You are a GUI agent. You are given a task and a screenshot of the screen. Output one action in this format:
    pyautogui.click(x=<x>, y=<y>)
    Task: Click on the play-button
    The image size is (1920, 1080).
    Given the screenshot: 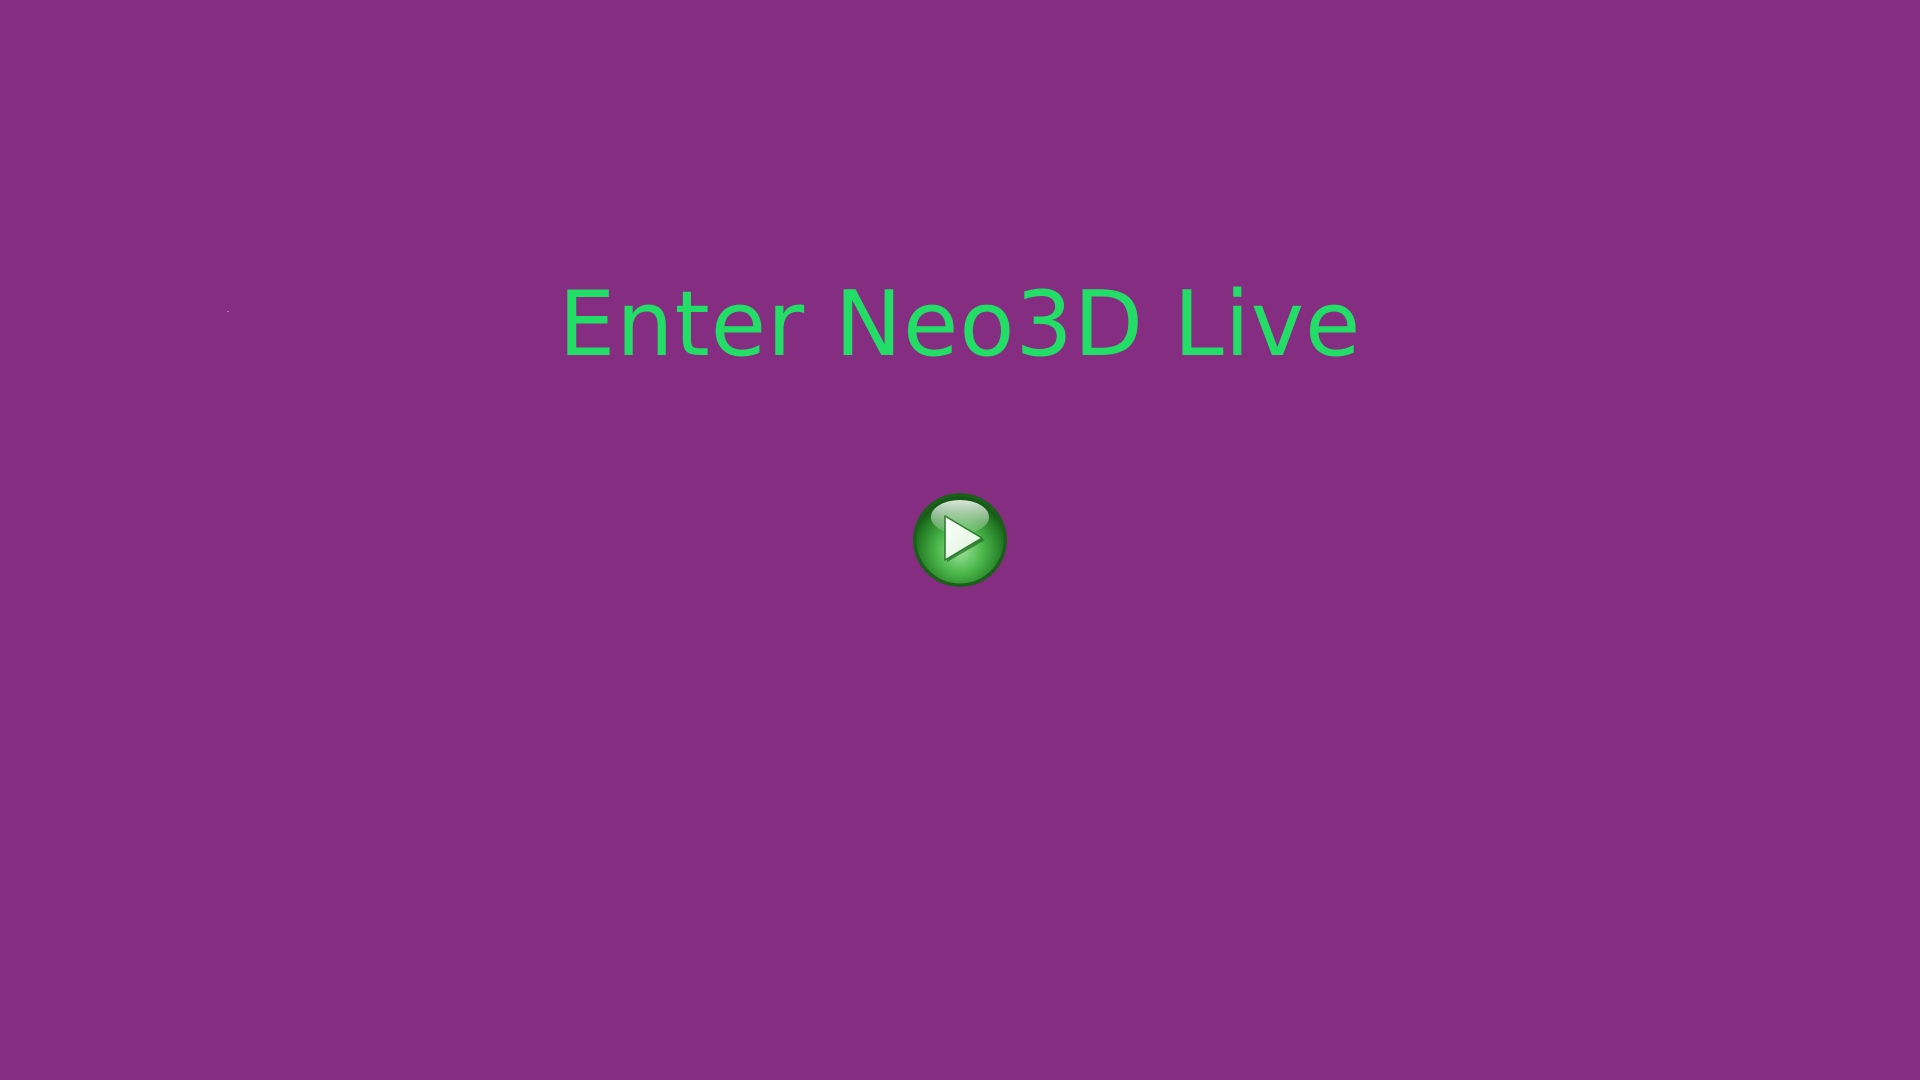 What is the action you would take?
    pyautogui.click(x=960, y=540)
    